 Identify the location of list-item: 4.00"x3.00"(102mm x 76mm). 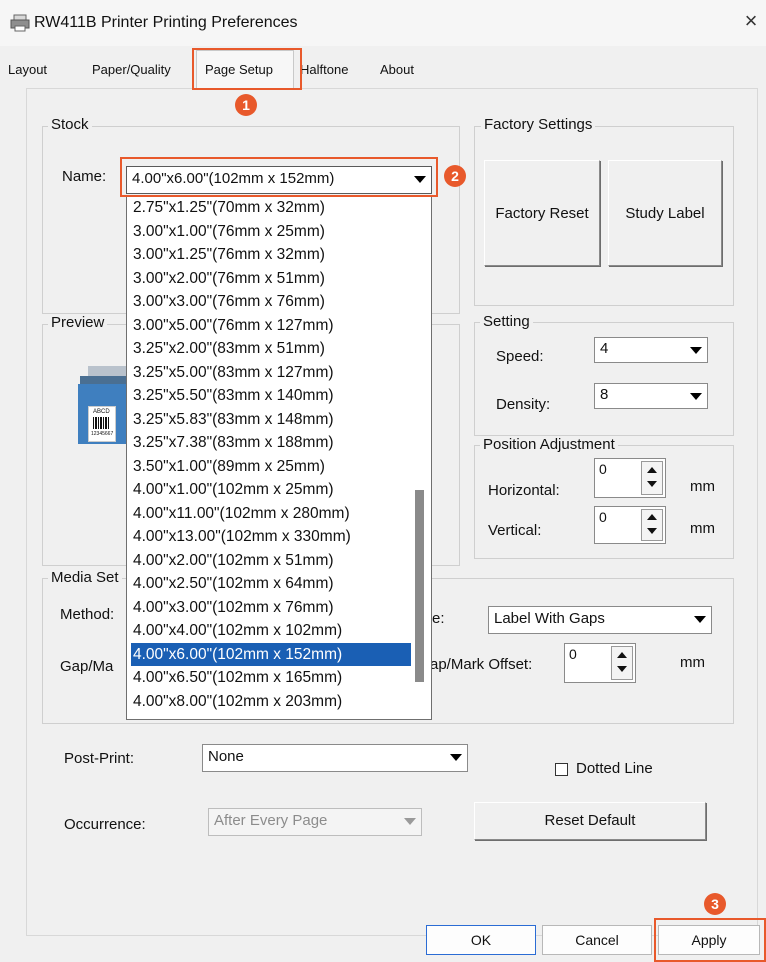
(271, 607).